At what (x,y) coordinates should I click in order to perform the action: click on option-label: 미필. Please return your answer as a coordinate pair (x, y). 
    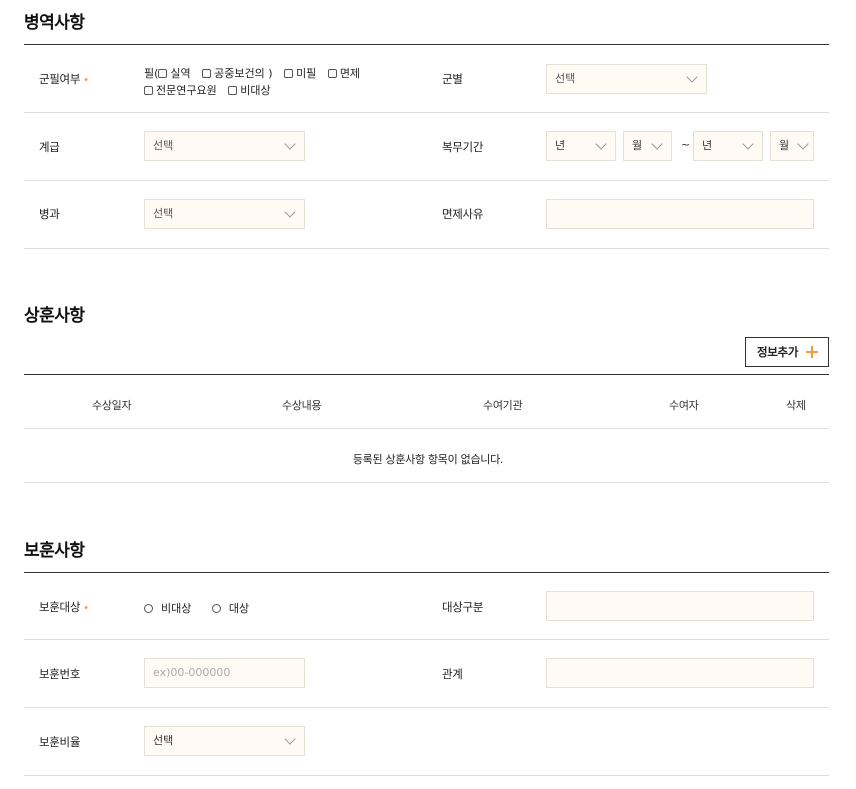
    Looking at the image, I should click on (306, 73).